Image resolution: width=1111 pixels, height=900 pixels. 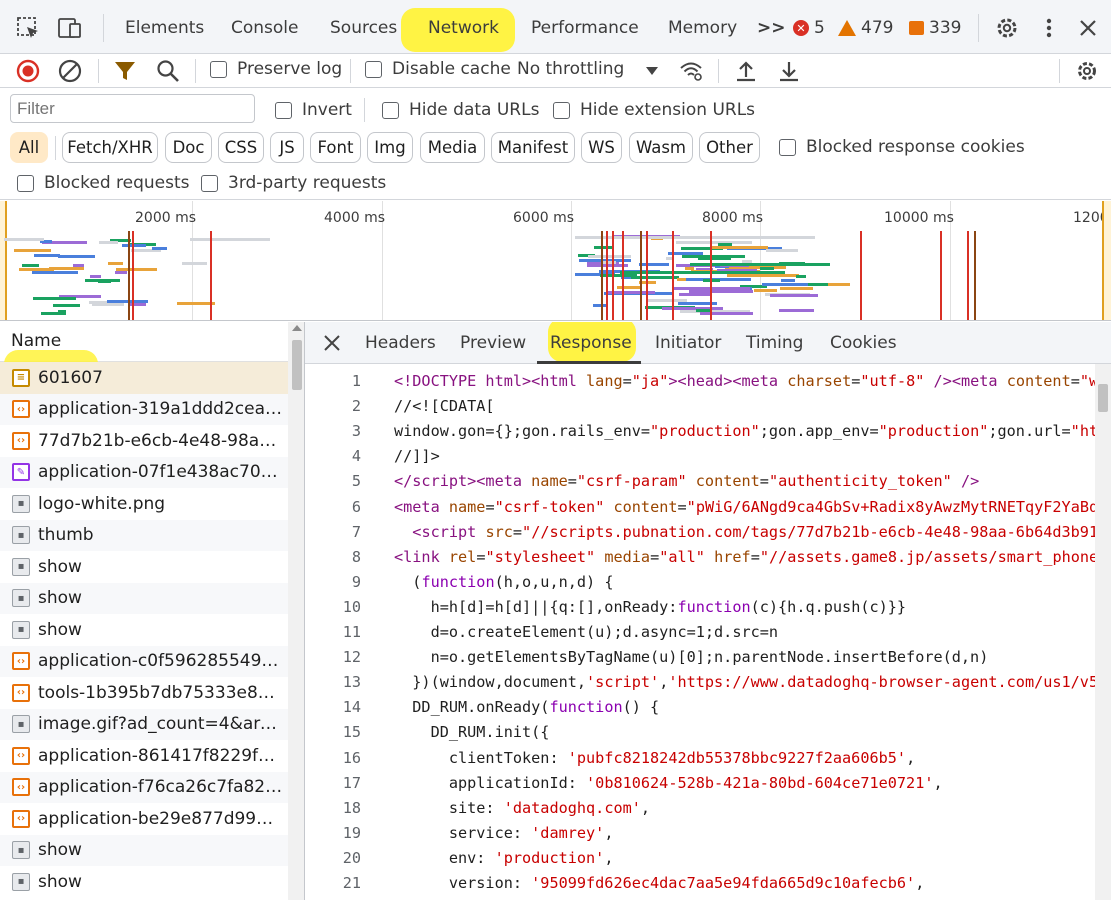 I want to click on issues-count: 339, so click(x=935, y=28).